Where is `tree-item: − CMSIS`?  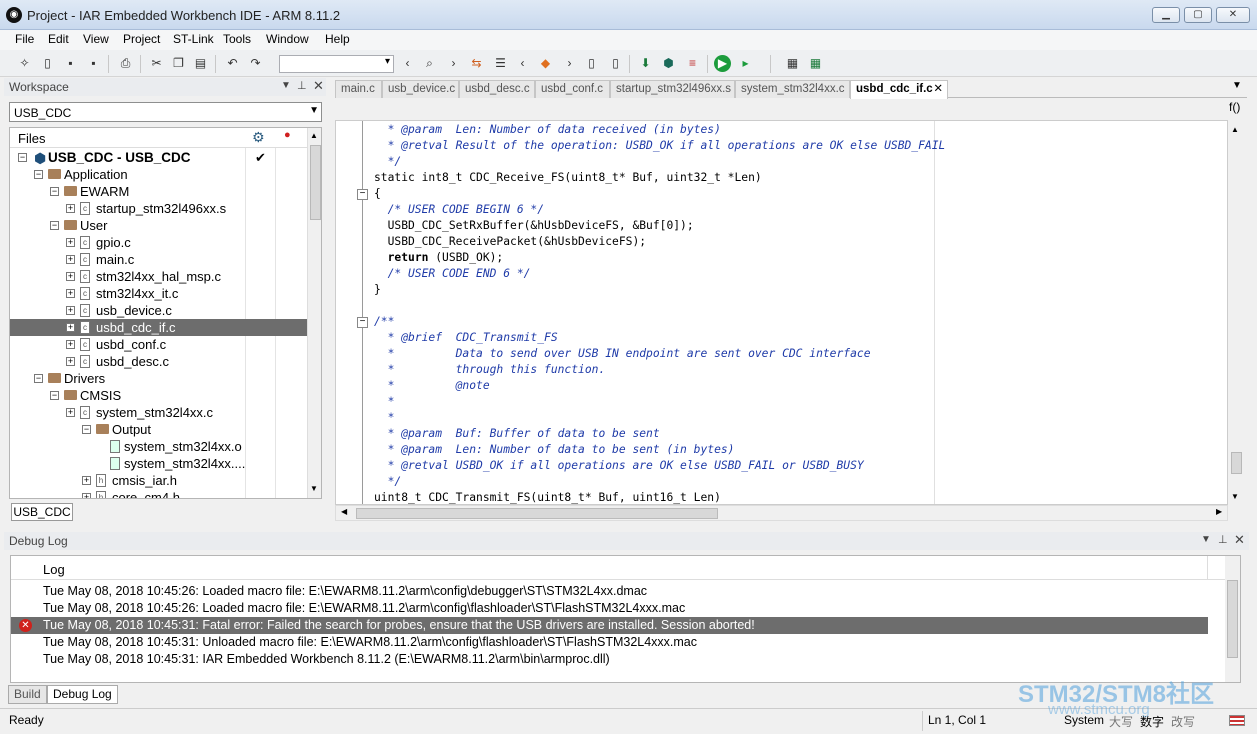 tree-item: − CMSIS is located at coordinates (158, 395).